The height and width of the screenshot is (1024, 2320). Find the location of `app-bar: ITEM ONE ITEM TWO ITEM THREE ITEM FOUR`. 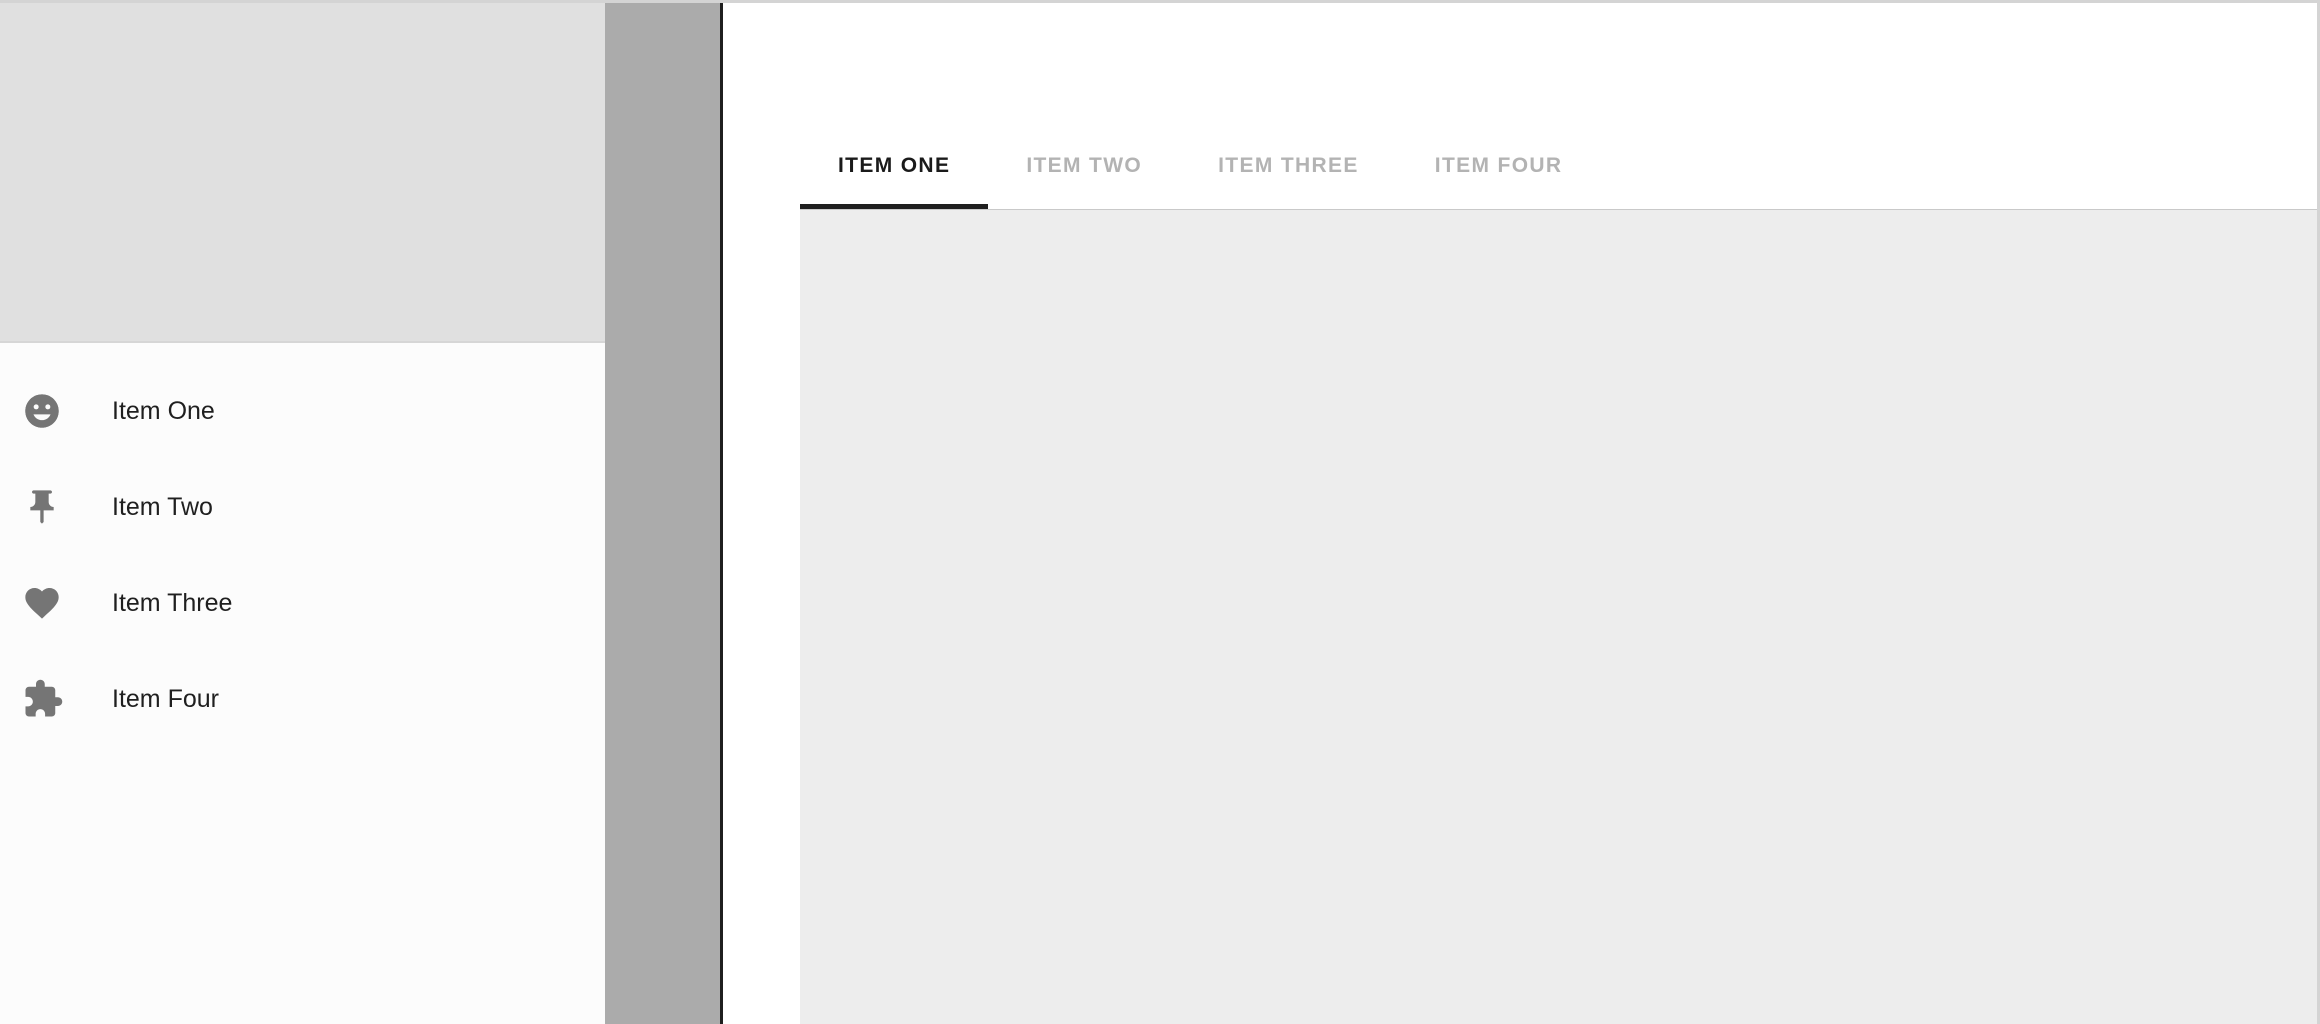

app-bar: ITEM ONE ITEM TWO ITEM THREE ITEM FOUR is located at coordinates (1558, 106).